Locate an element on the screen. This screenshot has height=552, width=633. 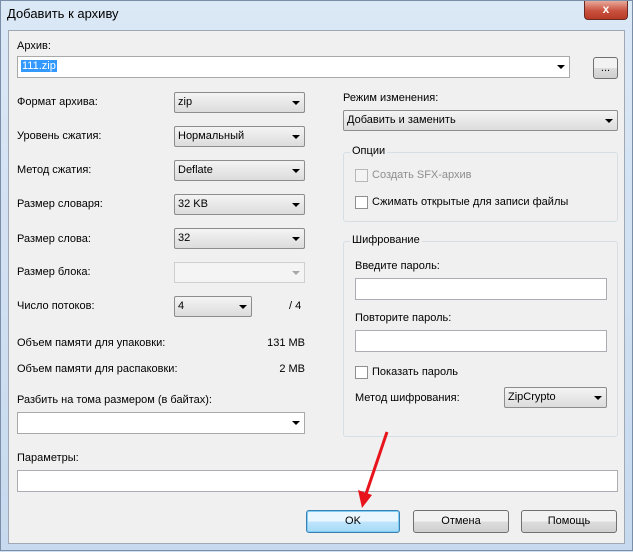
help-button: Помощь is located at coordinates (569, 521).